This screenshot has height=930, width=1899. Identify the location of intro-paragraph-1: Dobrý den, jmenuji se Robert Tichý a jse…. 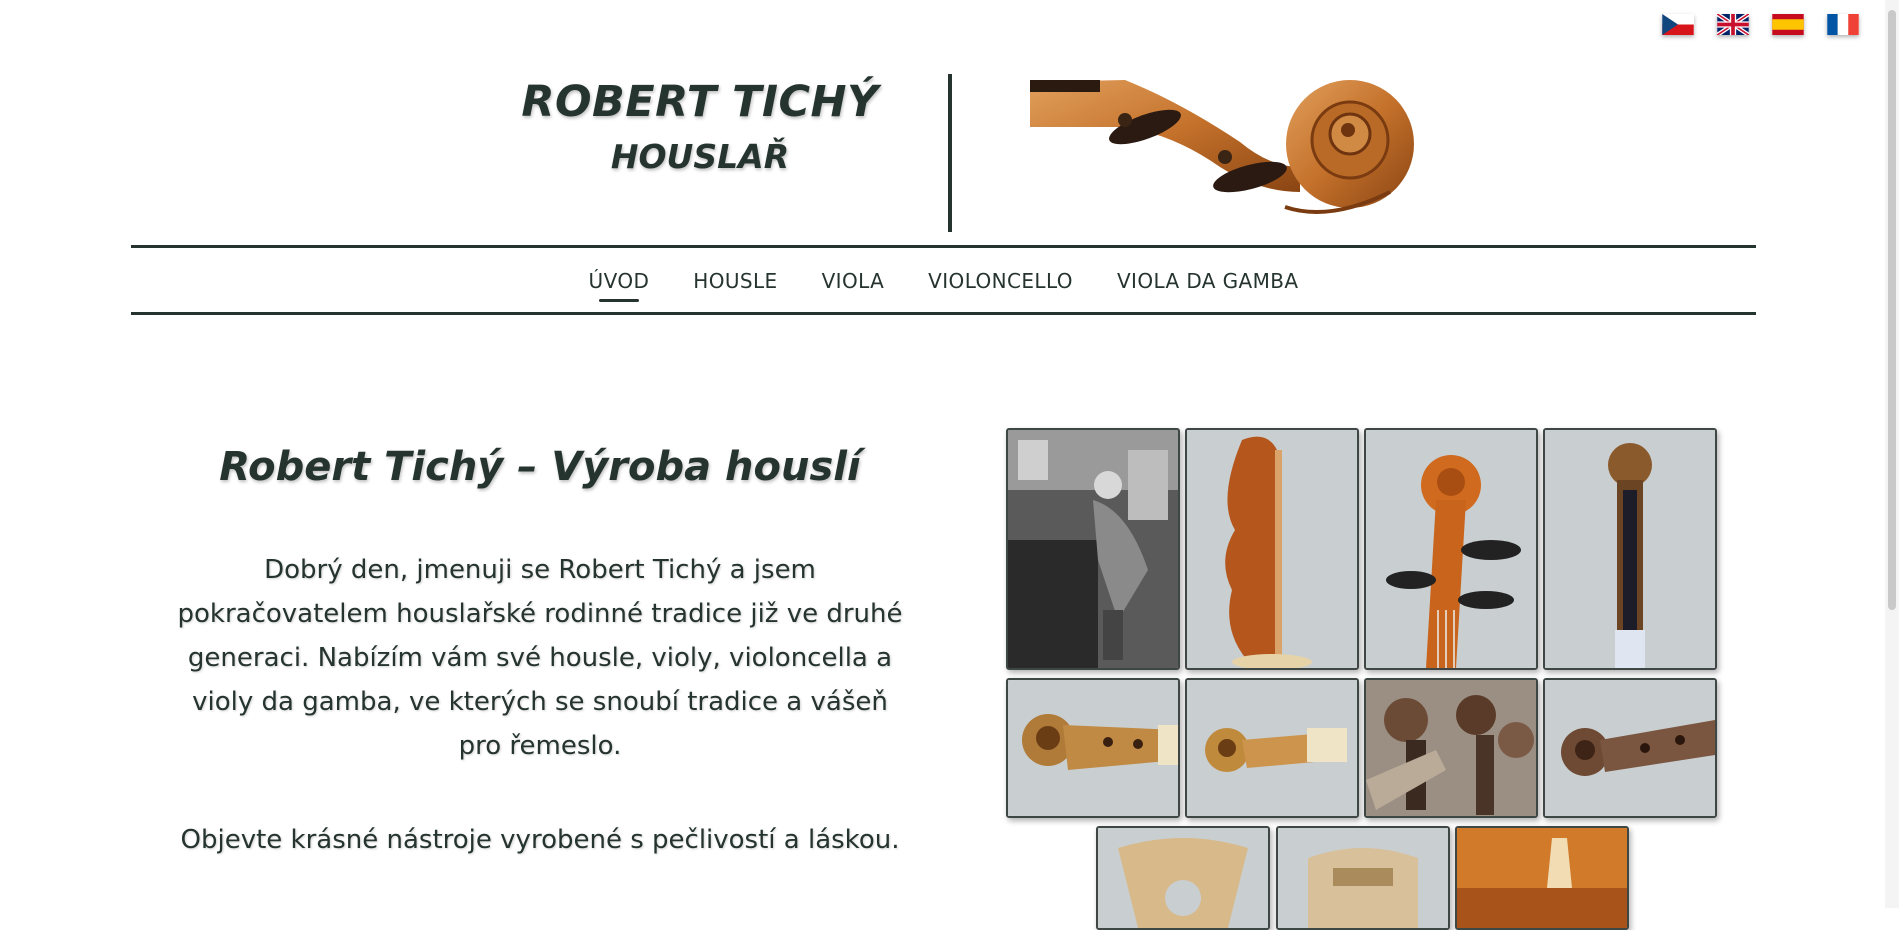
(540, 658).